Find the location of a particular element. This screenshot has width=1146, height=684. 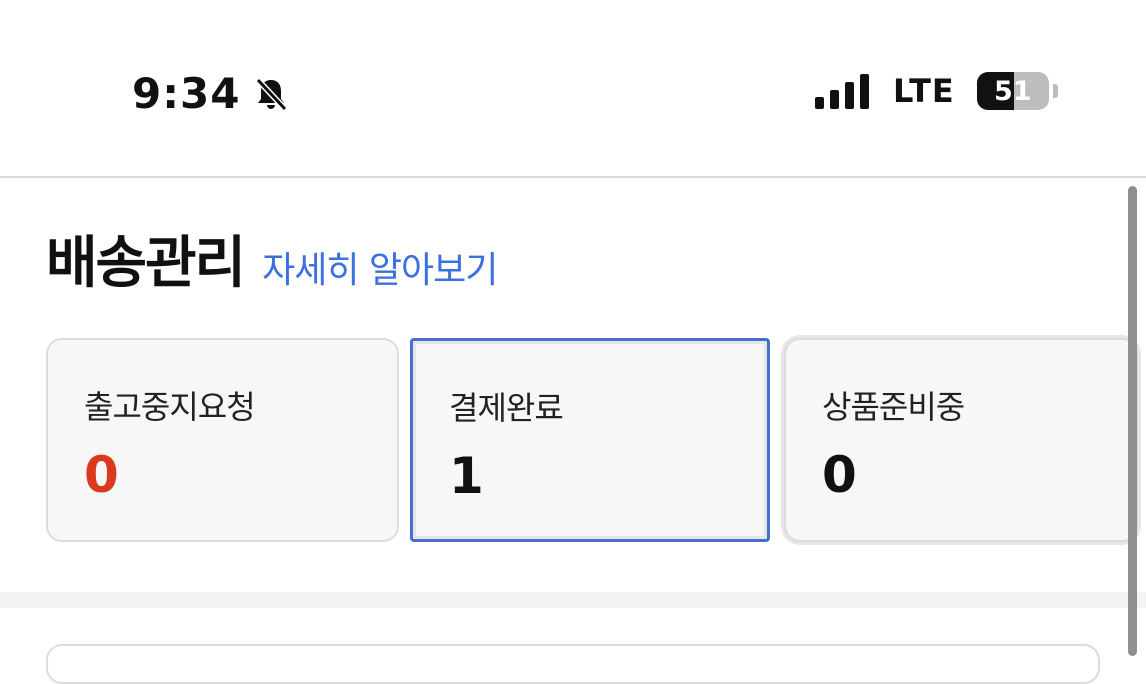

status-right: LTE 51 is located at coordinates (936, 91).